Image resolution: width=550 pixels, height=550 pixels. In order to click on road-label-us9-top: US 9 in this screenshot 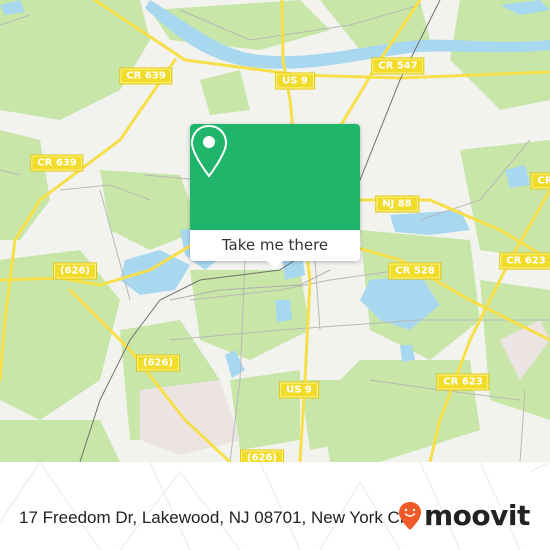, I will do `click(295, 81)`.